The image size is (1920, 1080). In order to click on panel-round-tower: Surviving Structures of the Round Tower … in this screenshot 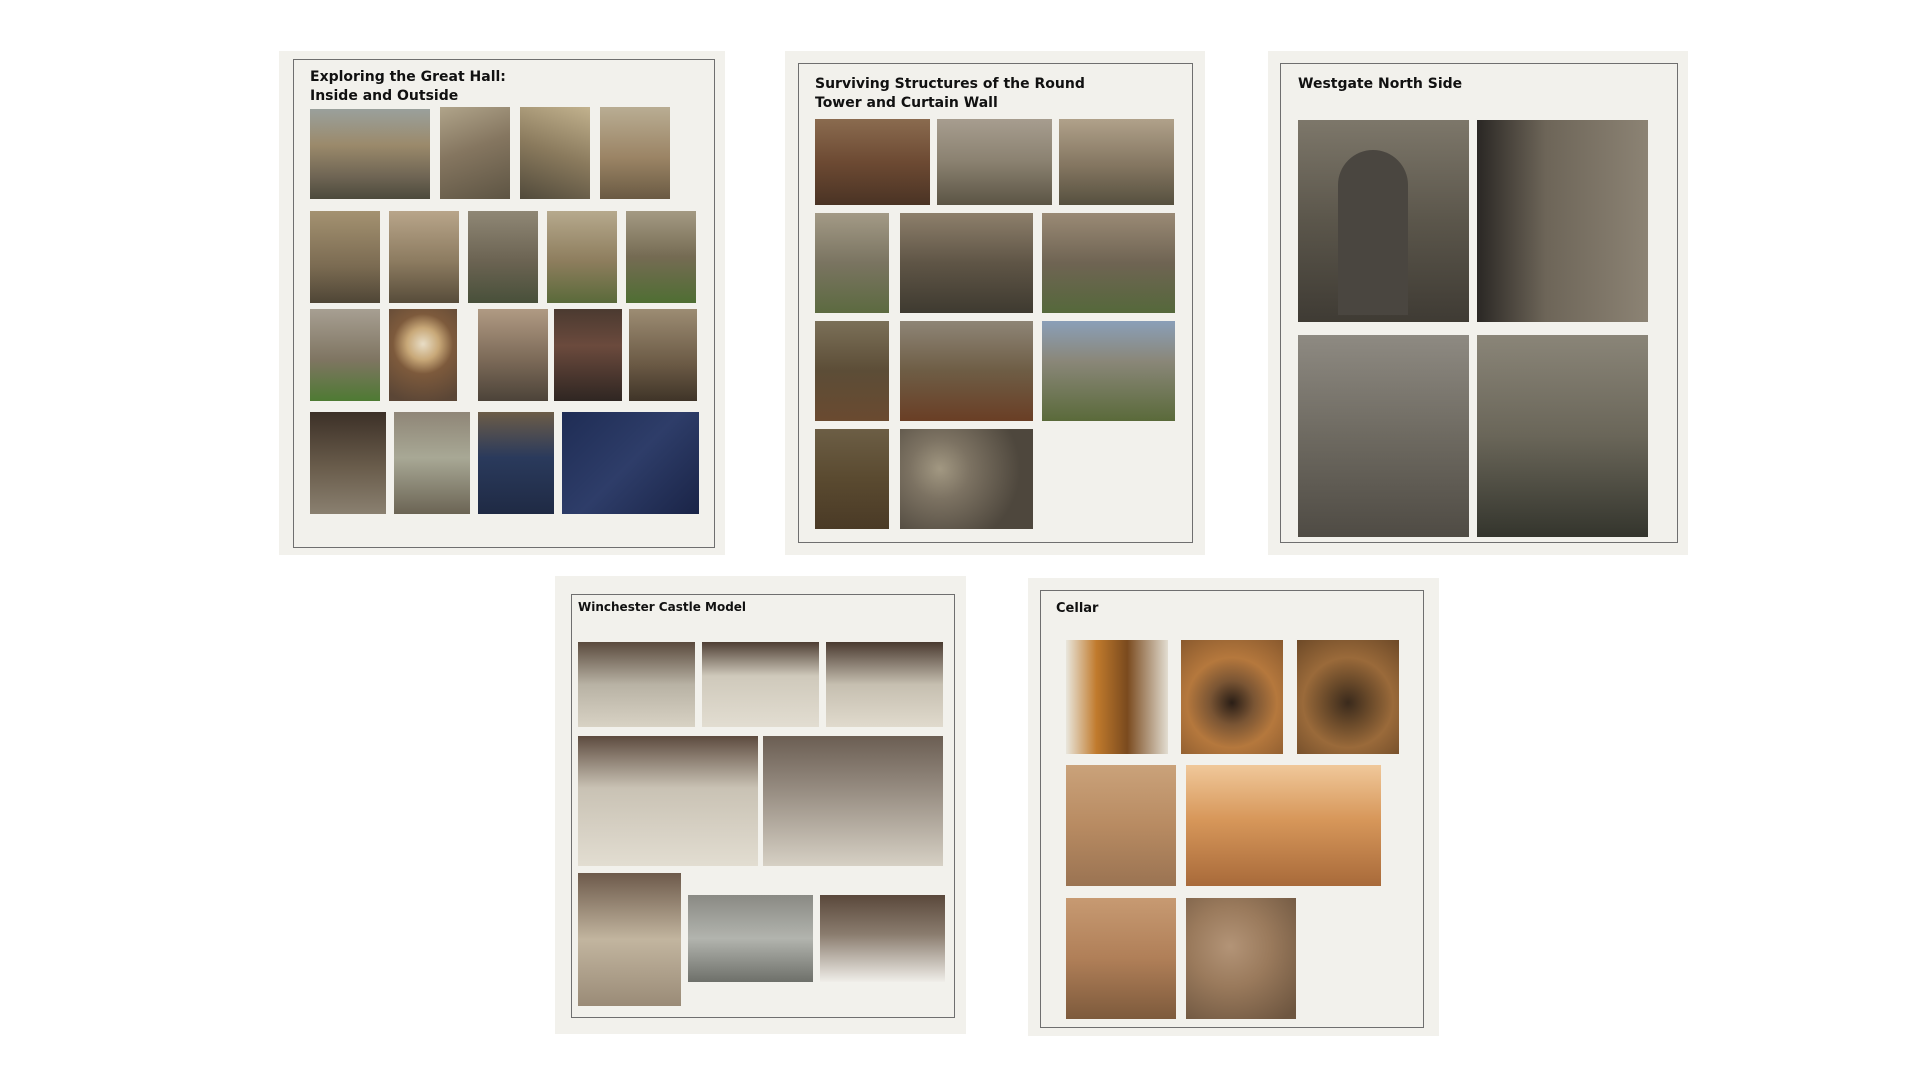, I will do `click(995, 303)`.